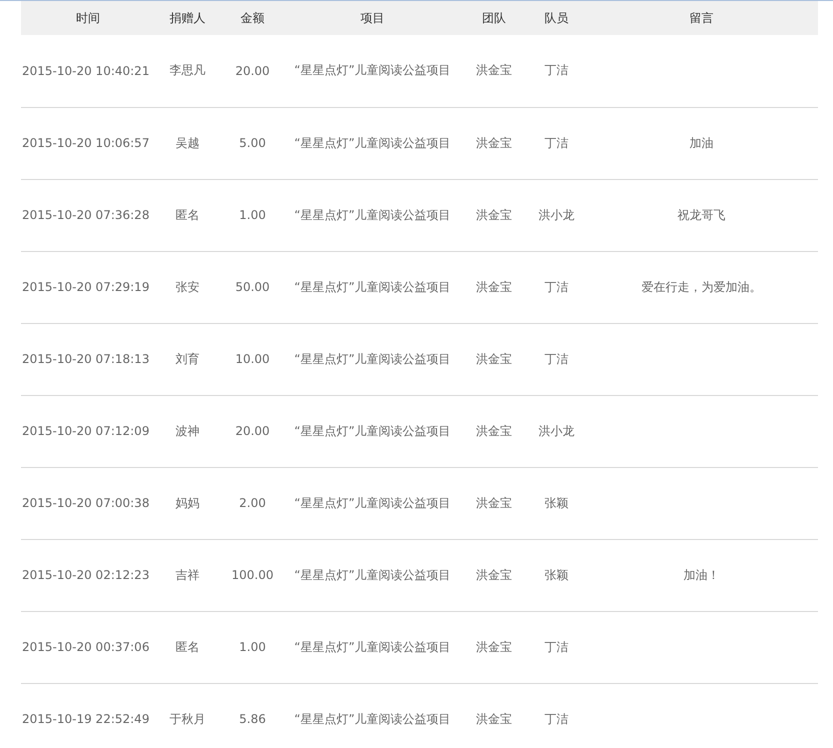  Describe the element at coordinates (556, 17) in the screenshot. I see `column-header: 队员` at that location.